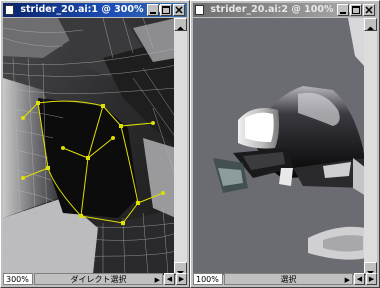 The image size is (380, 288). I want to click on status-bar: 100% 選択 ▶ ◀ ▶, so click(285, 279).